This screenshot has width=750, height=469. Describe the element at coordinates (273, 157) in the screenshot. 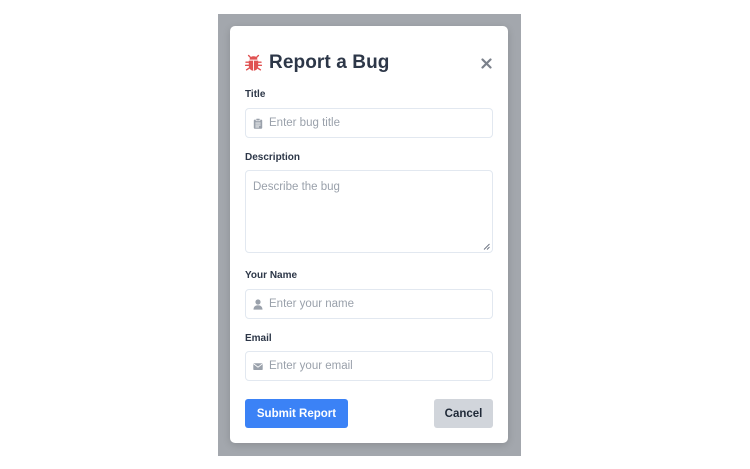

I see `description-label: Description` at that location.